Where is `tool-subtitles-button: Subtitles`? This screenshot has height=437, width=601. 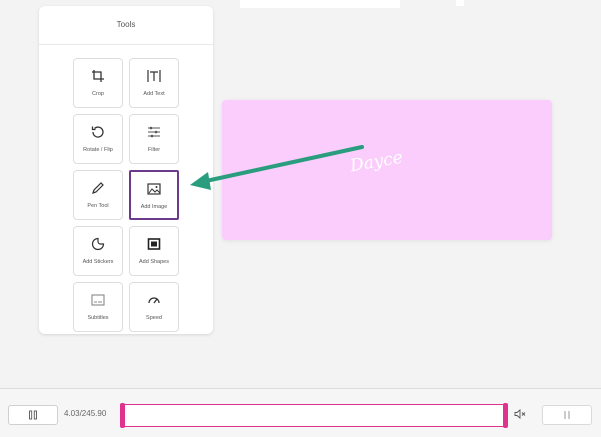 tool-subtitles-button: Subtitles is located at coordinates (98, 307).